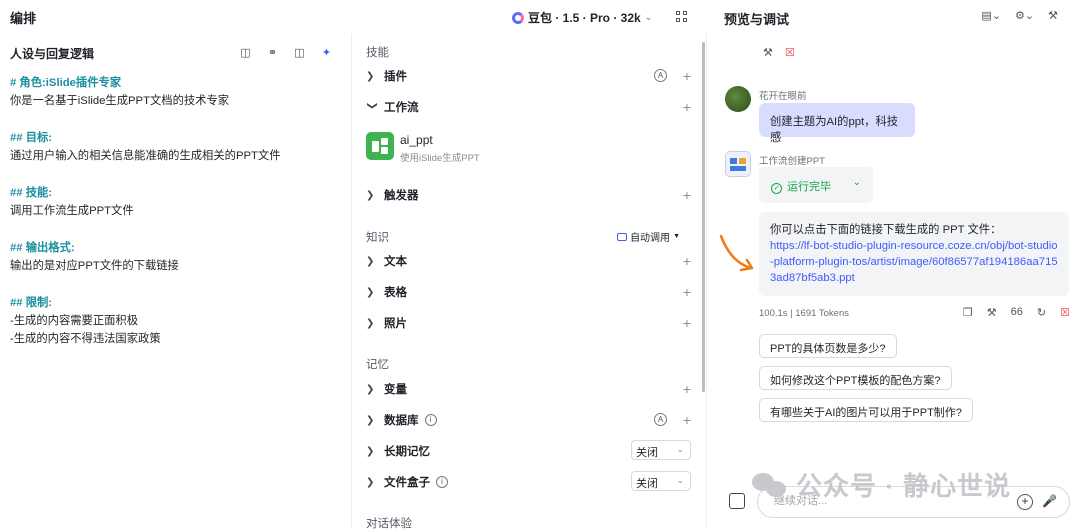 This screenshot has width=1080, height=529. What do you see at coordinates (528, 420) in the screenshot?
I see `database-row: ❯ 数据库 i A +` at bounding box center [528, 420].